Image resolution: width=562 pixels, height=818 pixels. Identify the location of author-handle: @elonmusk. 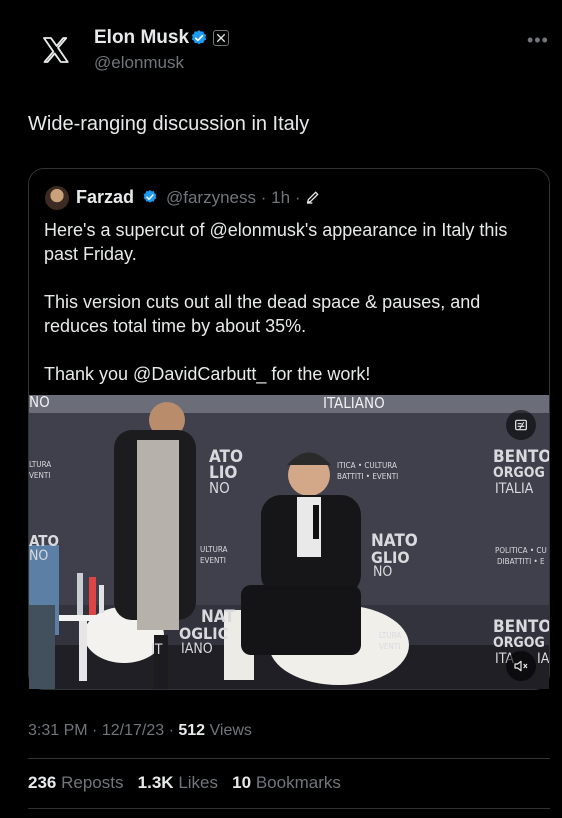
(139, 63).